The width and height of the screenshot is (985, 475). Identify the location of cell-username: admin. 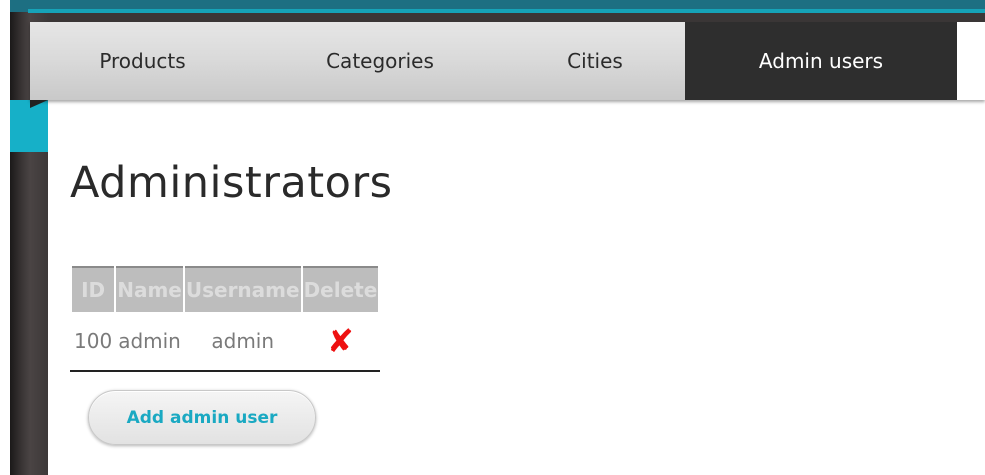
(243, 341).